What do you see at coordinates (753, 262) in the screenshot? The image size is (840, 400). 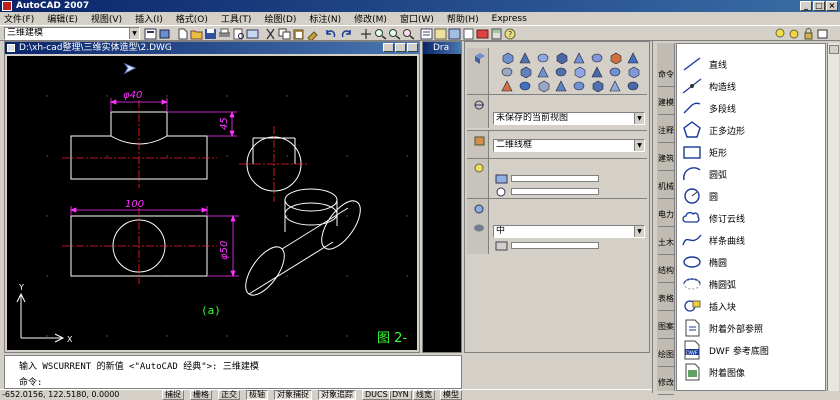 I see `tool-ellipse: 椭圆` at bounding box center [753, 262].